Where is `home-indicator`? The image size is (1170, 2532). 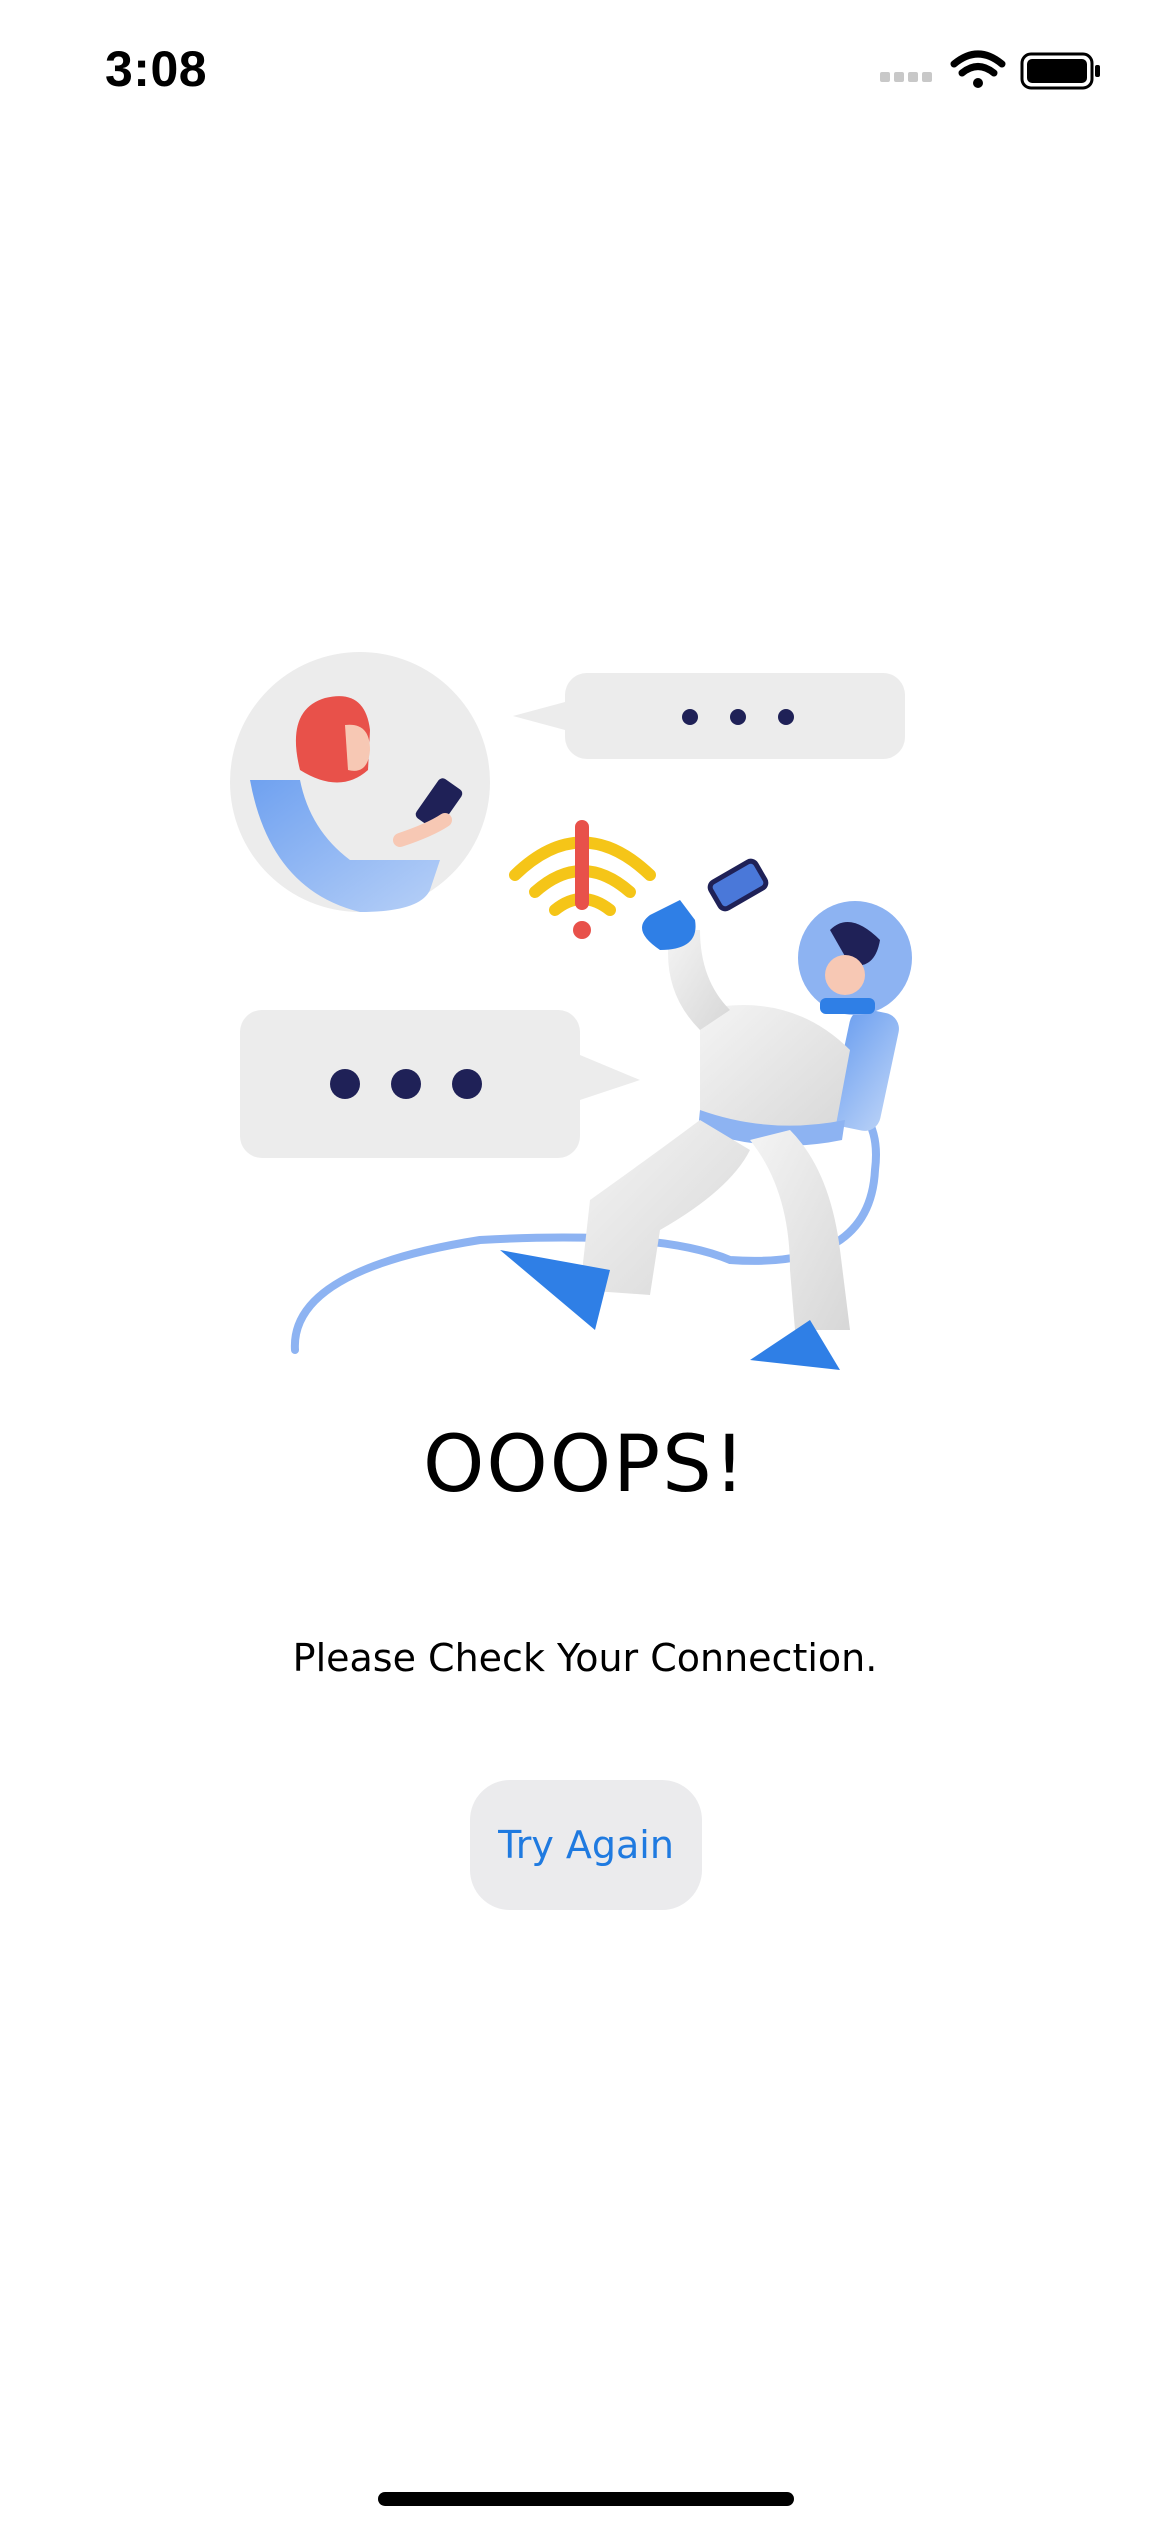
home-indicator is located at coordinates (586, 2499).